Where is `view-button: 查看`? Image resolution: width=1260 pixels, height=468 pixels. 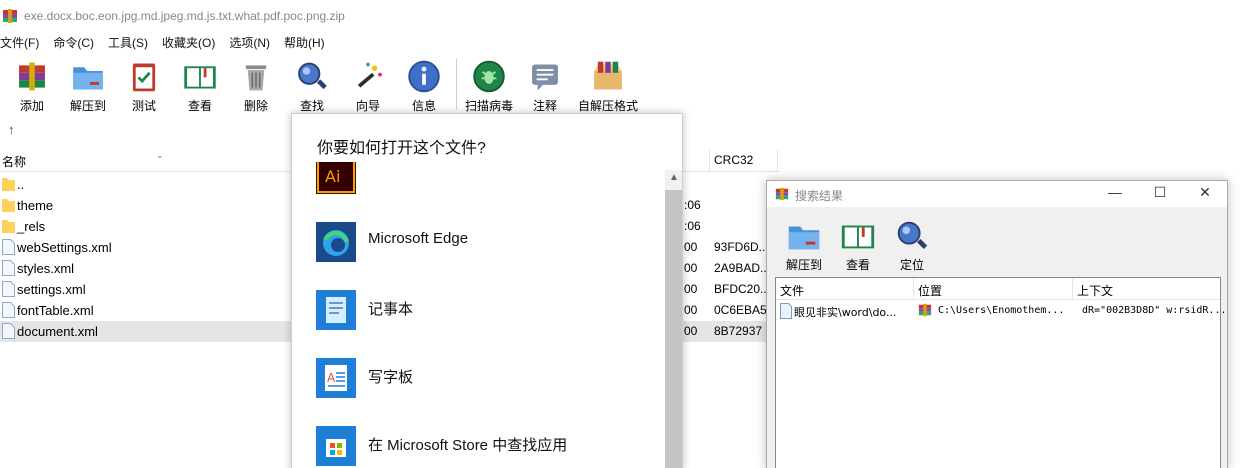
view-button: 查看 is located at coordinates (200, 84).